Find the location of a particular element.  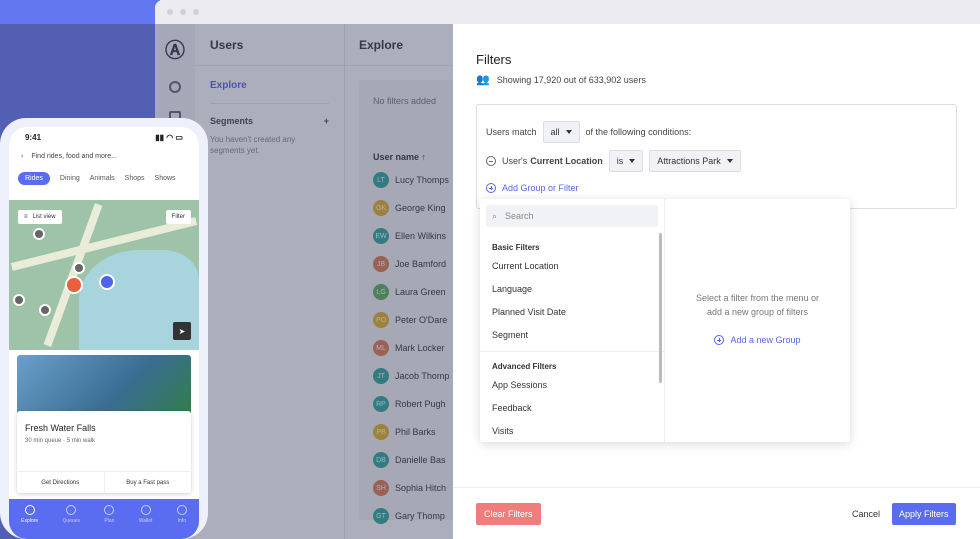

phone-tab-bar: Explore Queues Plan Wallet Info is located at coordinates (104, 519).